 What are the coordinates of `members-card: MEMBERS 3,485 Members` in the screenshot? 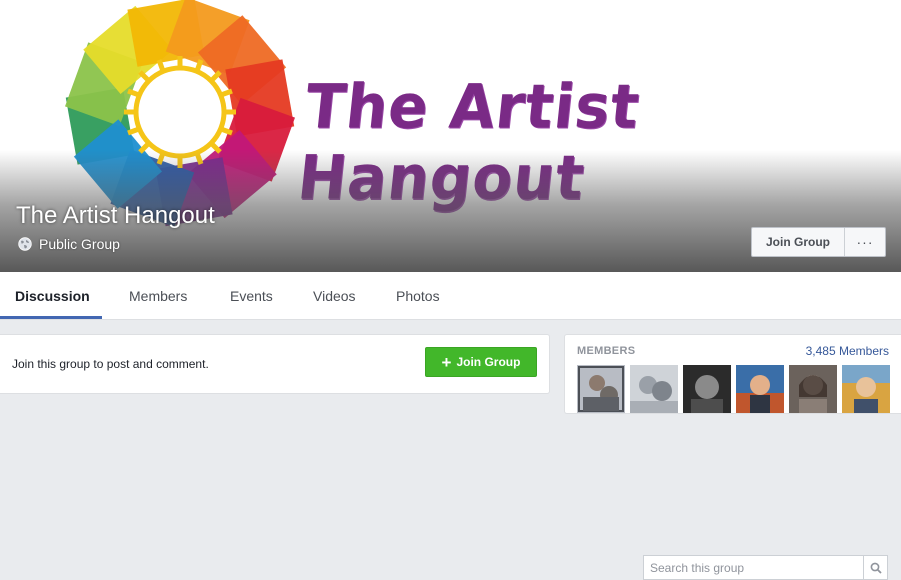 It's located at (732, 374).